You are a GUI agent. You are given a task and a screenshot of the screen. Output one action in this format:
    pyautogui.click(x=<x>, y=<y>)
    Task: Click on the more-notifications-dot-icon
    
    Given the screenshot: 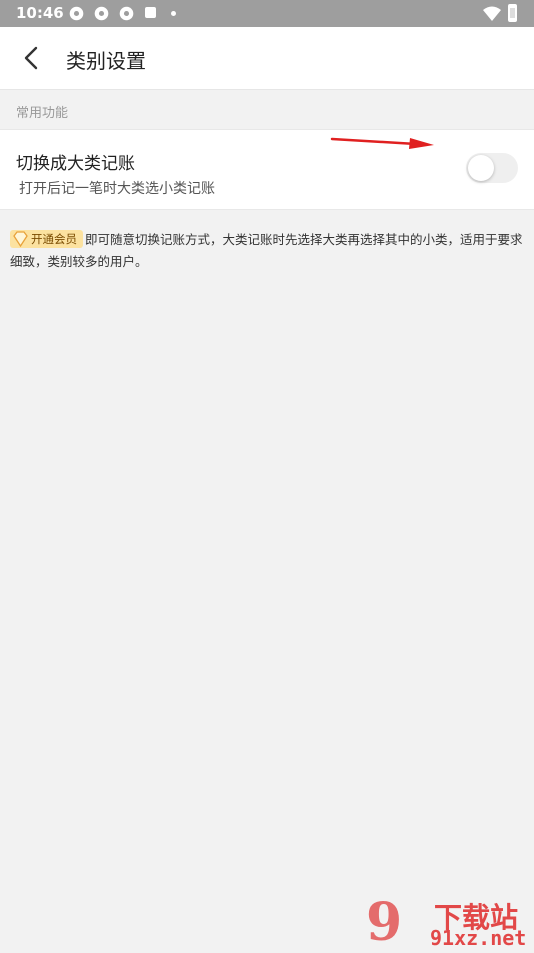 What is the action you would take?
    pyautogui.click(x=173, y=13)
    